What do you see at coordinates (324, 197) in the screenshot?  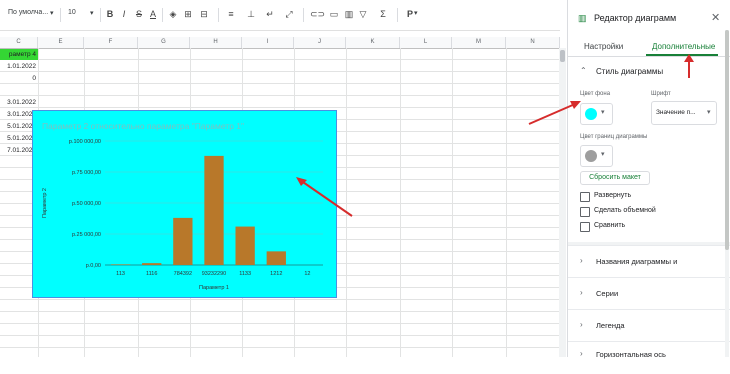 I see `annotation-arrow` at bounding box center [324, 197].